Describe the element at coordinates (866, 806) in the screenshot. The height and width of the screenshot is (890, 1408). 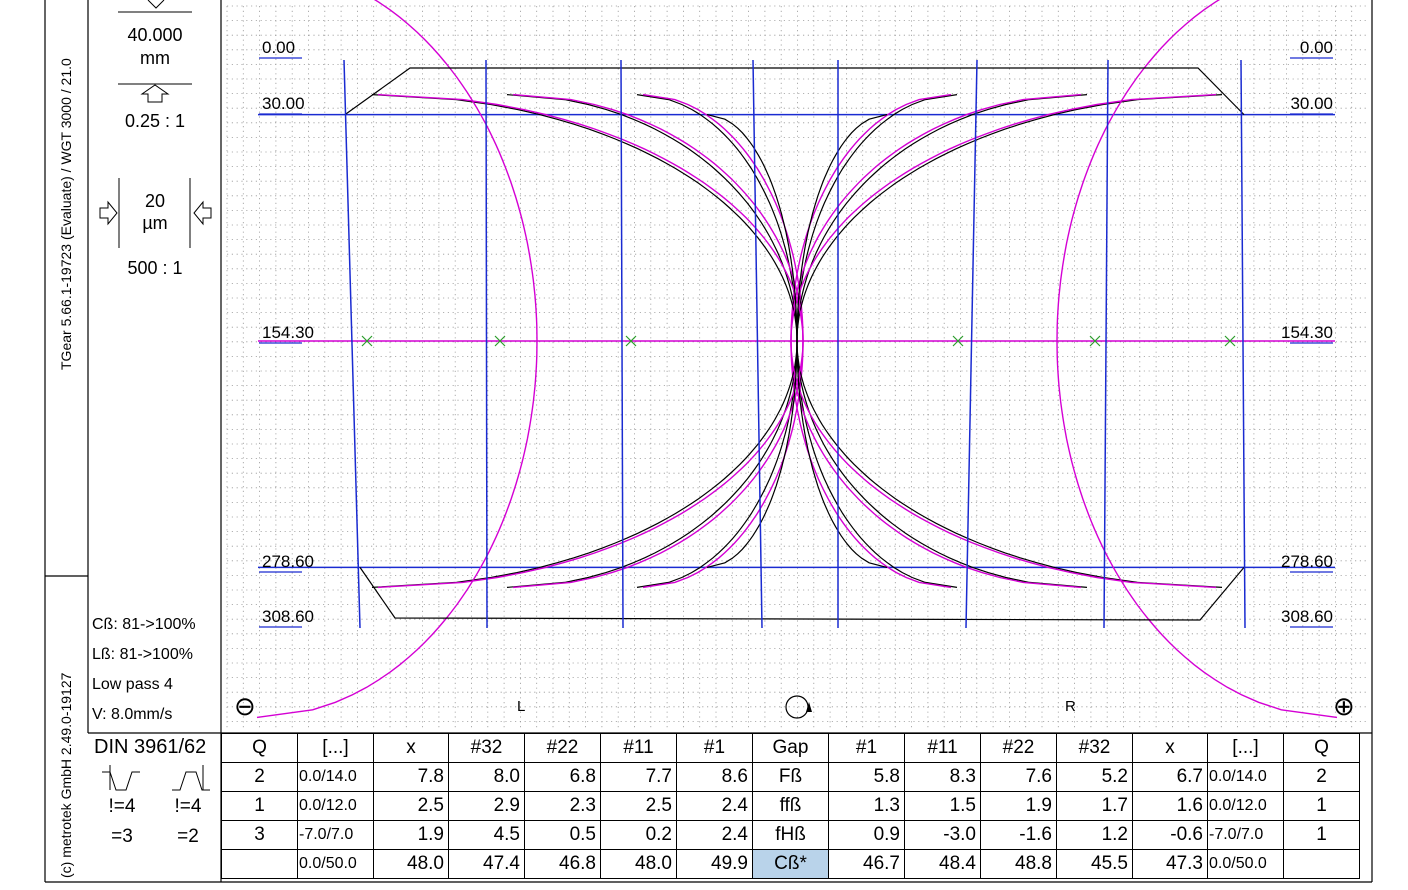
I see `table-cell: 1.3` at that location.